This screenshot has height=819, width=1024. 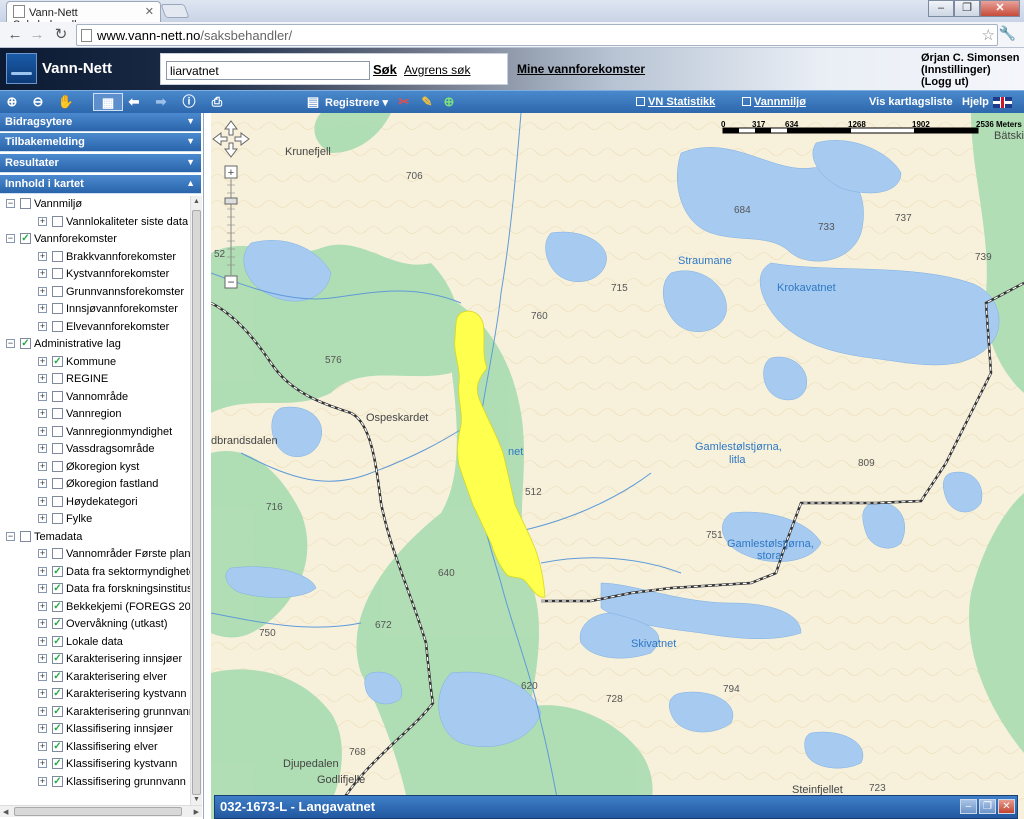 What do you see at coordinates (134, 102) in the screenshot?
I see `previous-extent-icon: ⬅` at bounding box center [134, 102].